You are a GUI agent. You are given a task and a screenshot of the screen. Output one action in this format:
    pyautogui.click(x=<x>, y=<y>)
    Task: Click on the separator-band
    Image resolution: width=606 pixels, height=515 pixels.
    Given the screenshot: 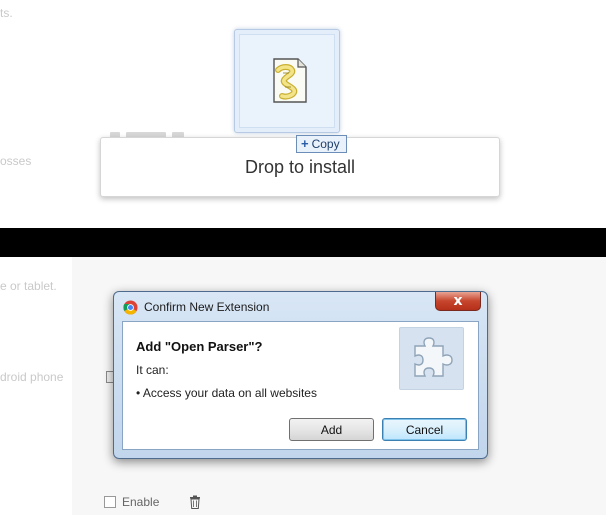 What is the action you would take?
    pyautogui.click(x=303, y=242)
    